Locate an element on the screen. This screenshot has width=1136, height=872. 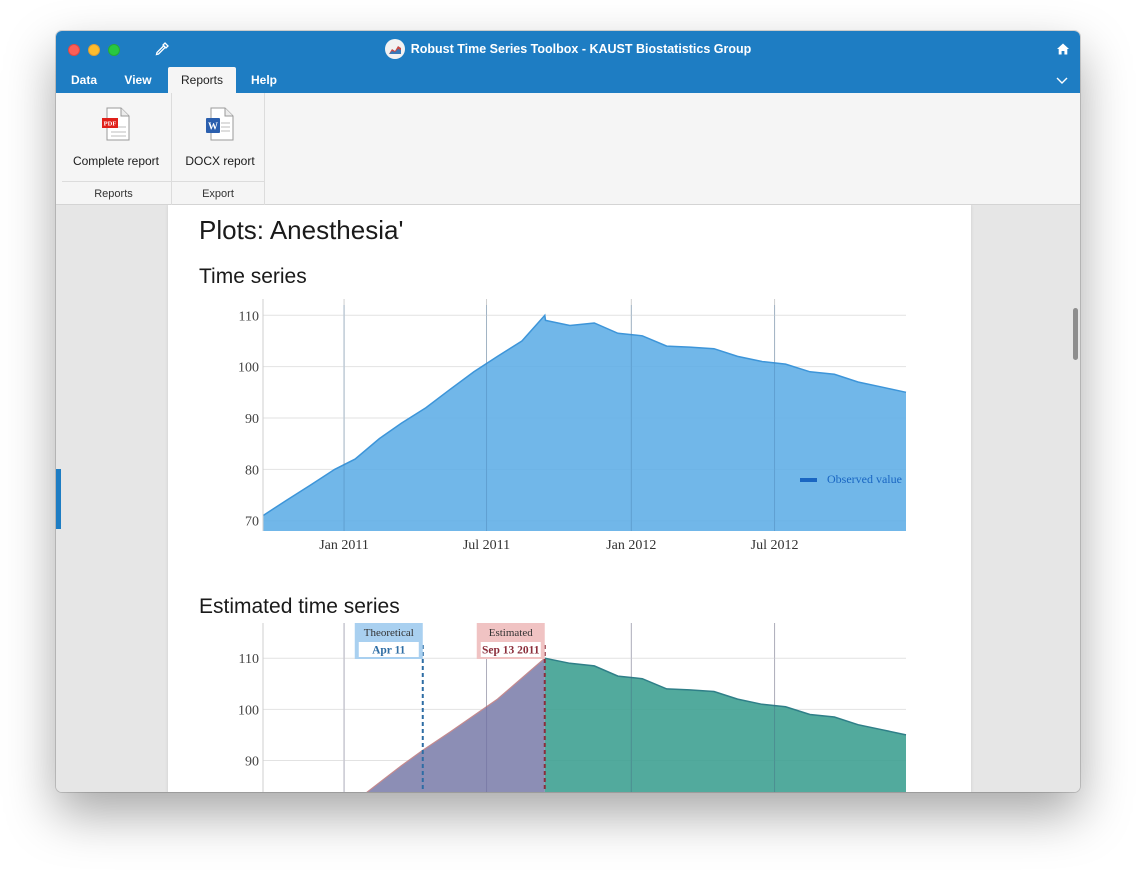
ribbon-group-label: Export is located at coordinates (218, 194).